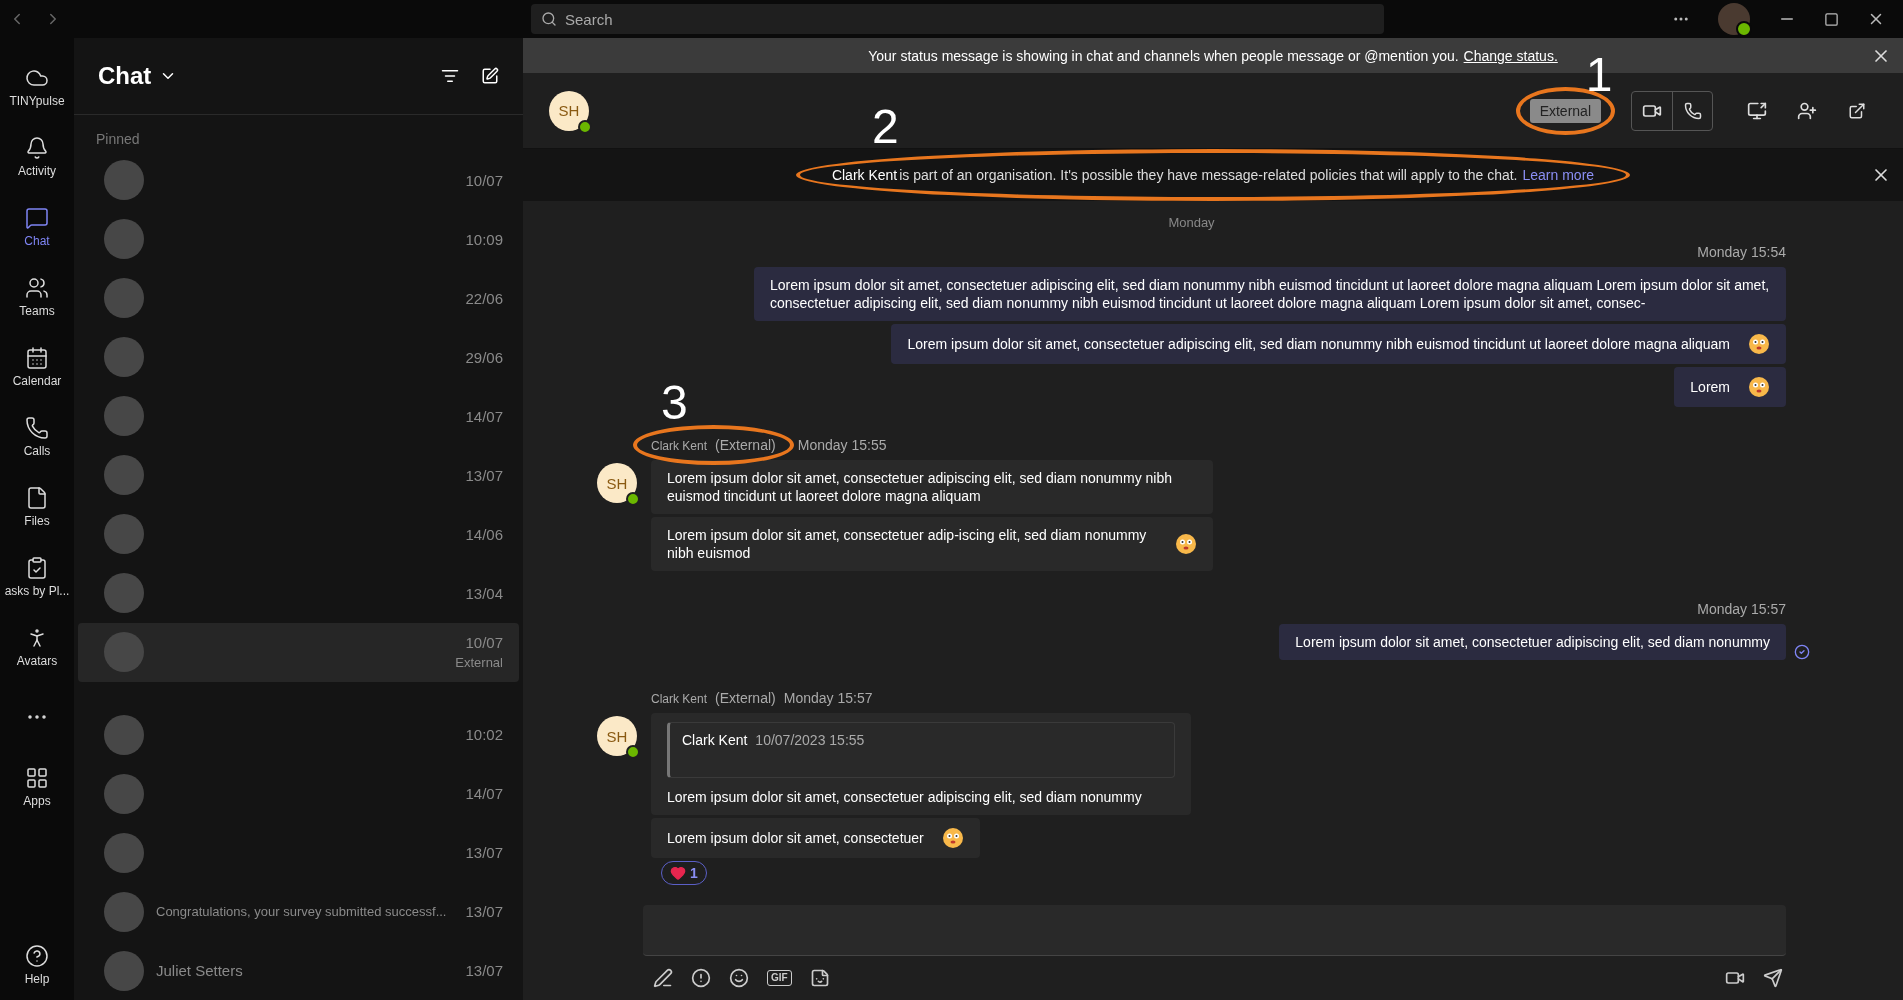 The width and height of the screenshot is (1903, 1000). I want to click on message-bubble: Lorem ipsum dolor sit amet, consectetuer adip-iscing elit, sed diam nonummy nibh euismod, so click(932, 544).